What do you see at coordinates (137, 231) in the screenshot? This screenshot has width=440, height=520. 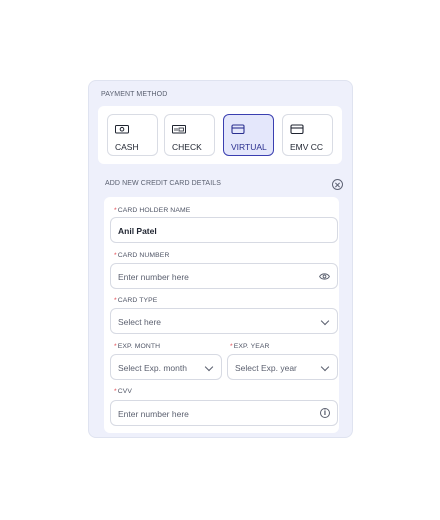 I see `card-holder-name-value: Anil Patel` at bounding box center [137, 231].